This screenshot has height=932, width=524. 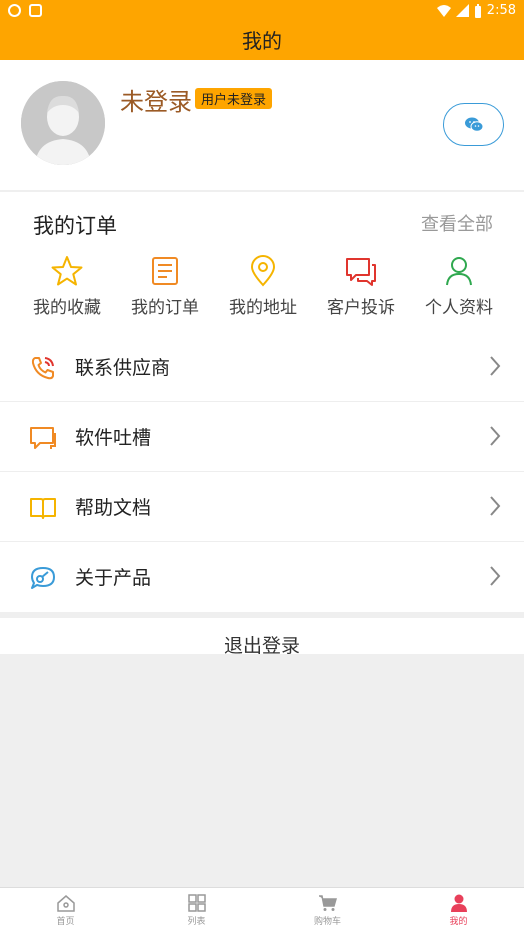 I want to click on tab-list: 列表, so click(x=196, y=910).